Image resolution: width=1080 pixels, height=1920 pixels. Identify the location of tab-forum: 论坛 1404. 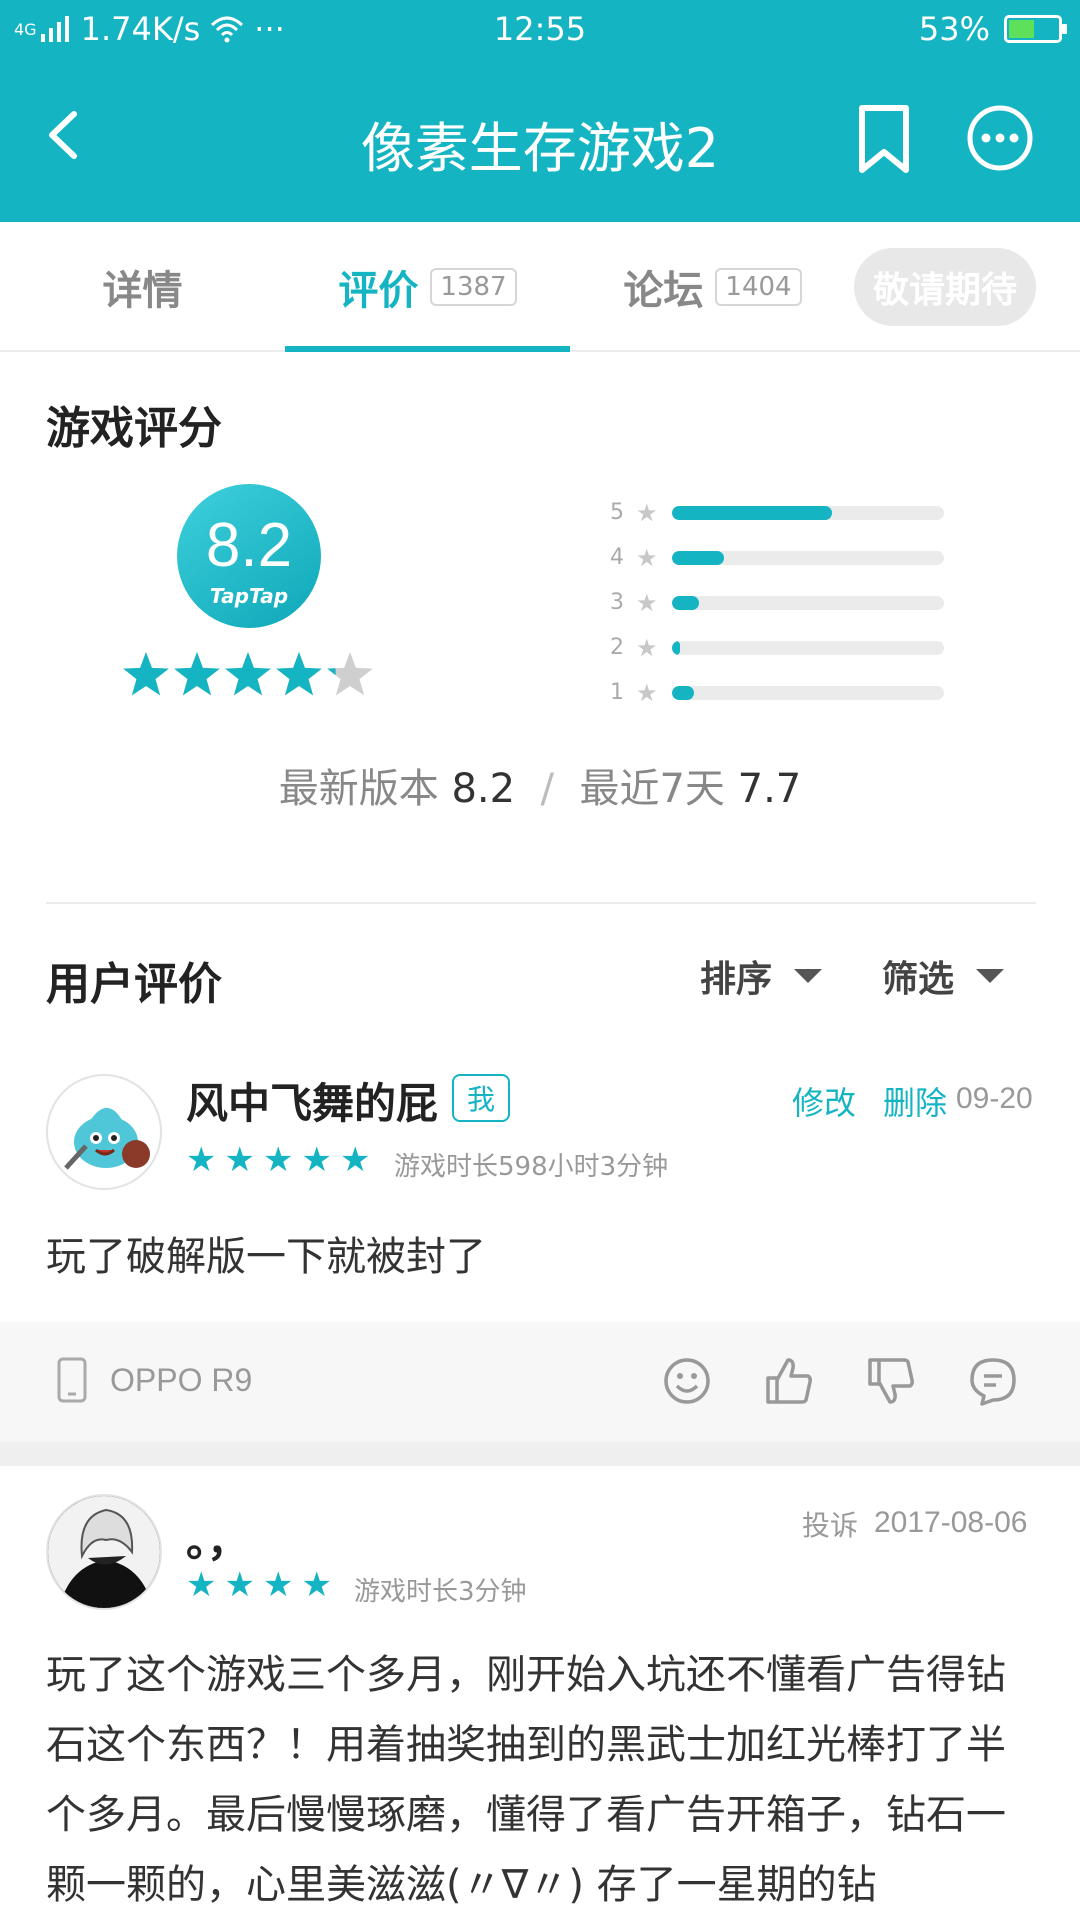
(712, 287).